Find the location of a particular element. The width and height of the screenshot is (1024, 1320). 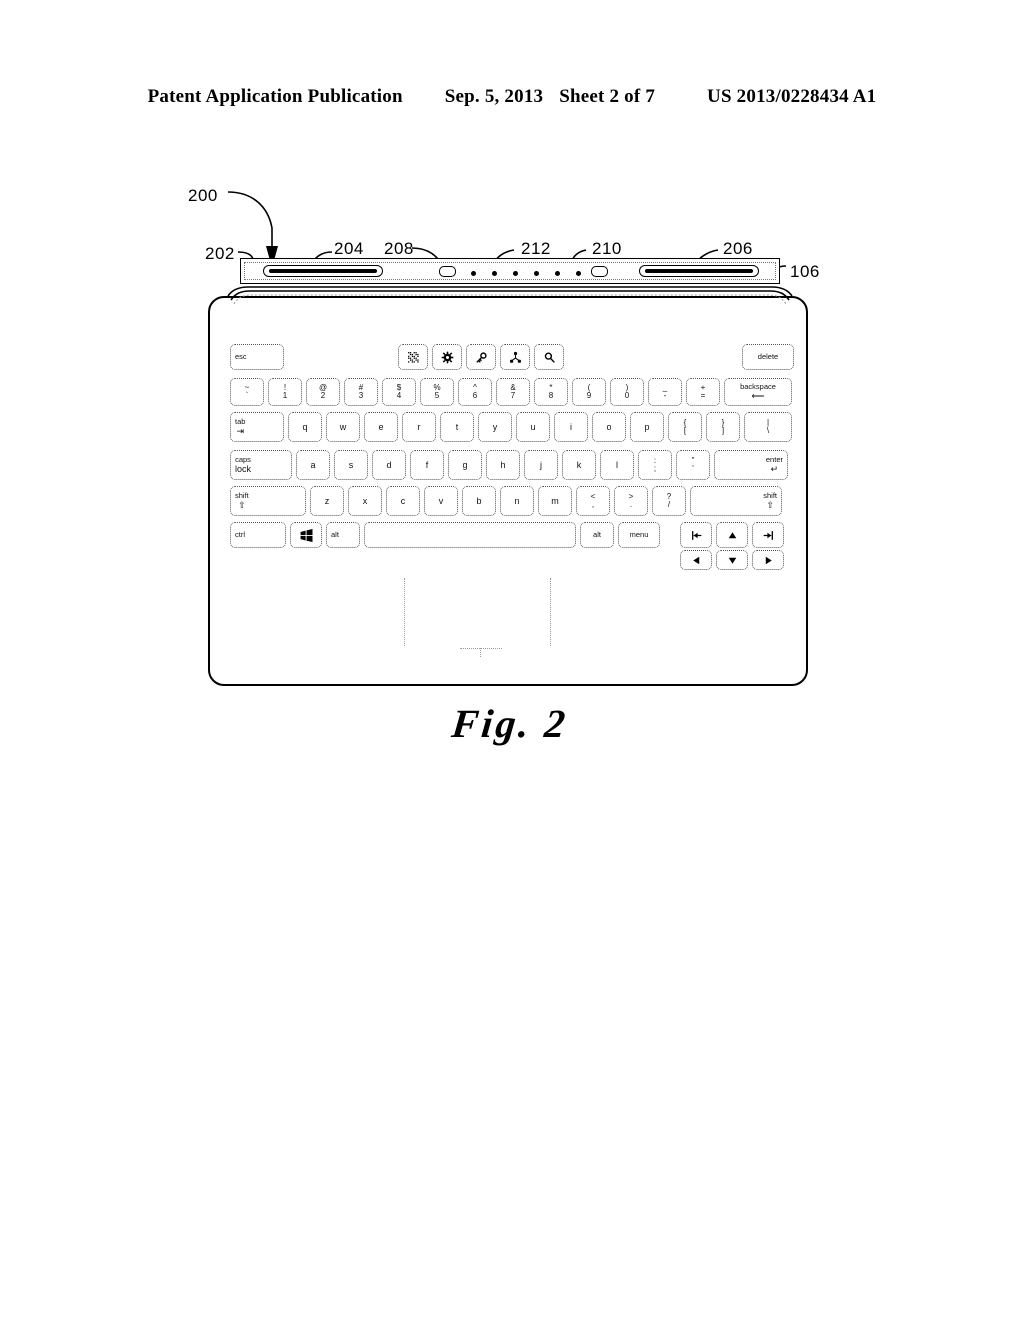

key-base-label: ' is located at coordinates (693, 468).